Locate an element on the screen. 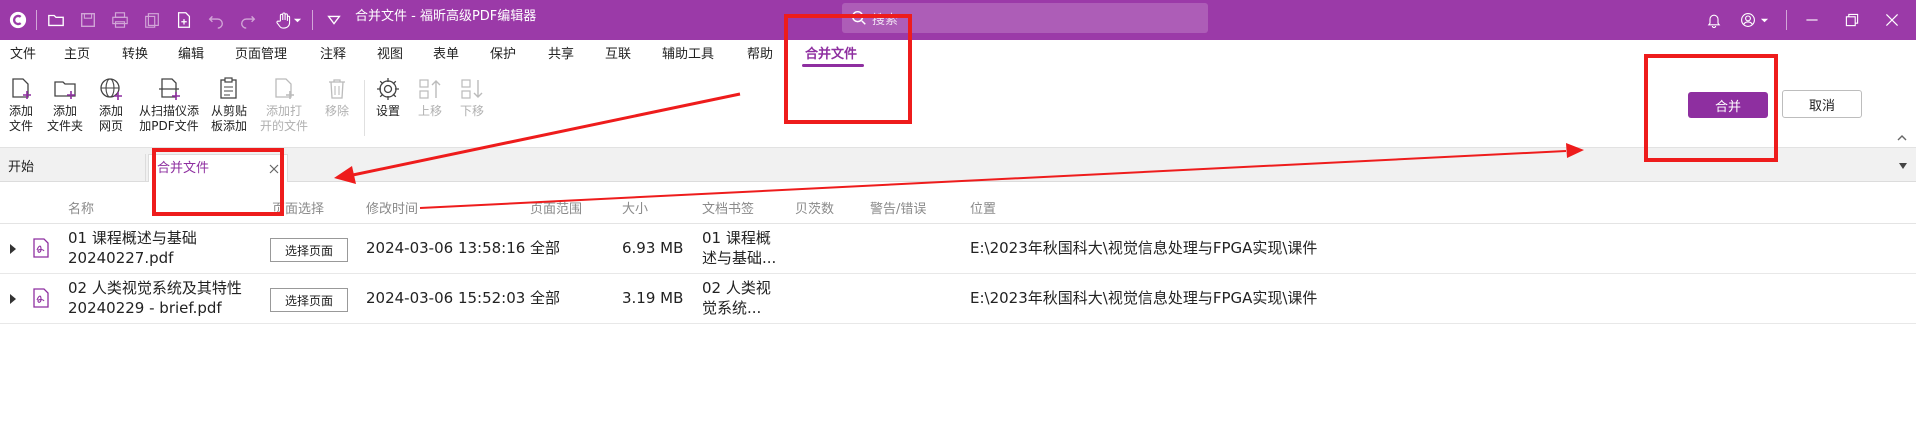 This screenshot has height=448, width=1916. new-document-icon is located at coordinates (184, 20).